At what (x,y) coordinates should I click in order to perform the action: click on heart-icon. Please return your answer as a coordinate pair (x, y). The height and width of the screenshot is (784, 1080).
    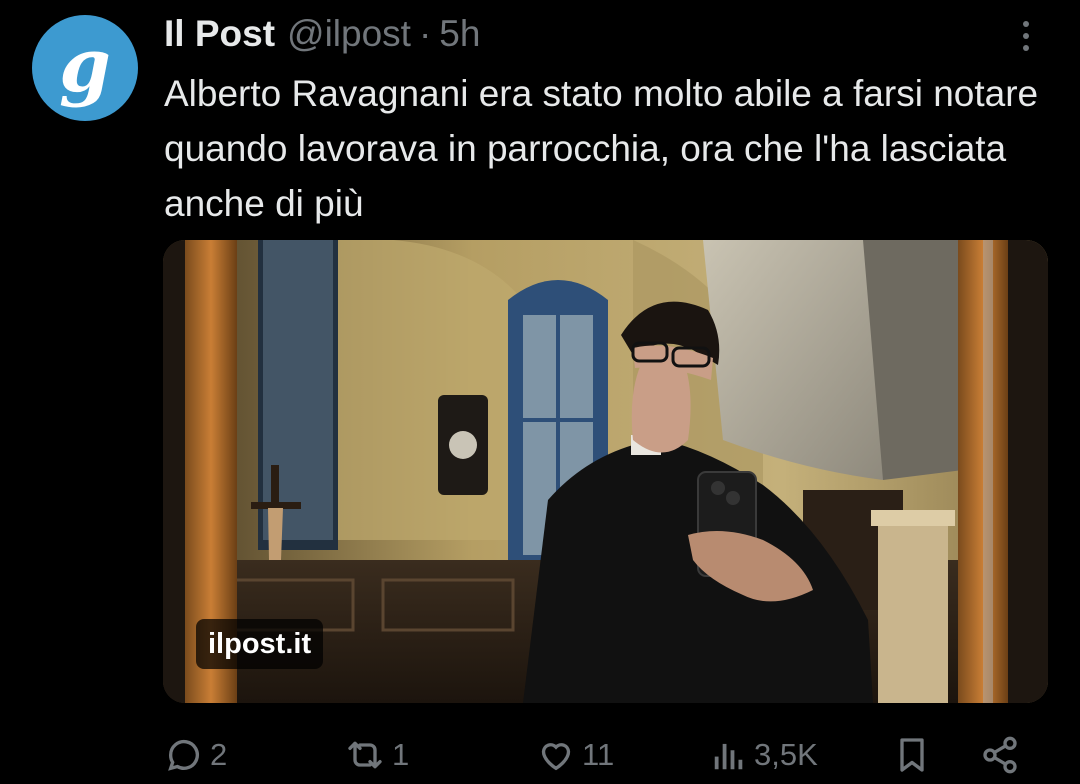
    Looking at the image, I should click on (556, 757).